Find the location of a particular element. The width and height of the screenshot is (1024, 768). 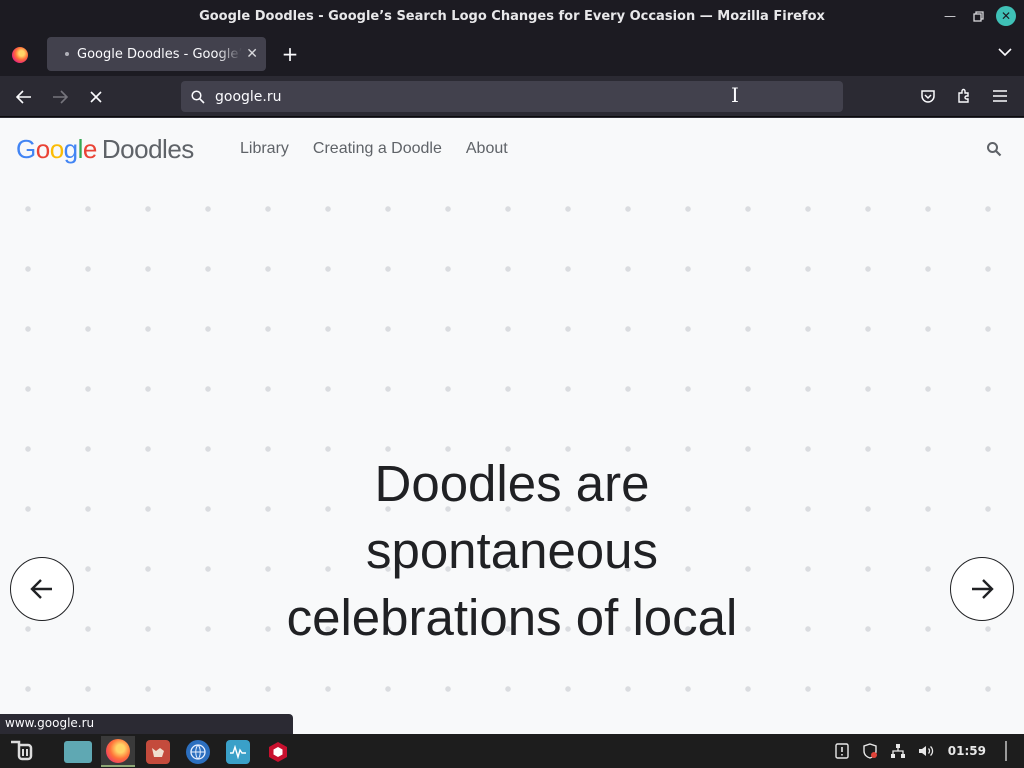

system-monitor-app is located at coordinates (238, 751).